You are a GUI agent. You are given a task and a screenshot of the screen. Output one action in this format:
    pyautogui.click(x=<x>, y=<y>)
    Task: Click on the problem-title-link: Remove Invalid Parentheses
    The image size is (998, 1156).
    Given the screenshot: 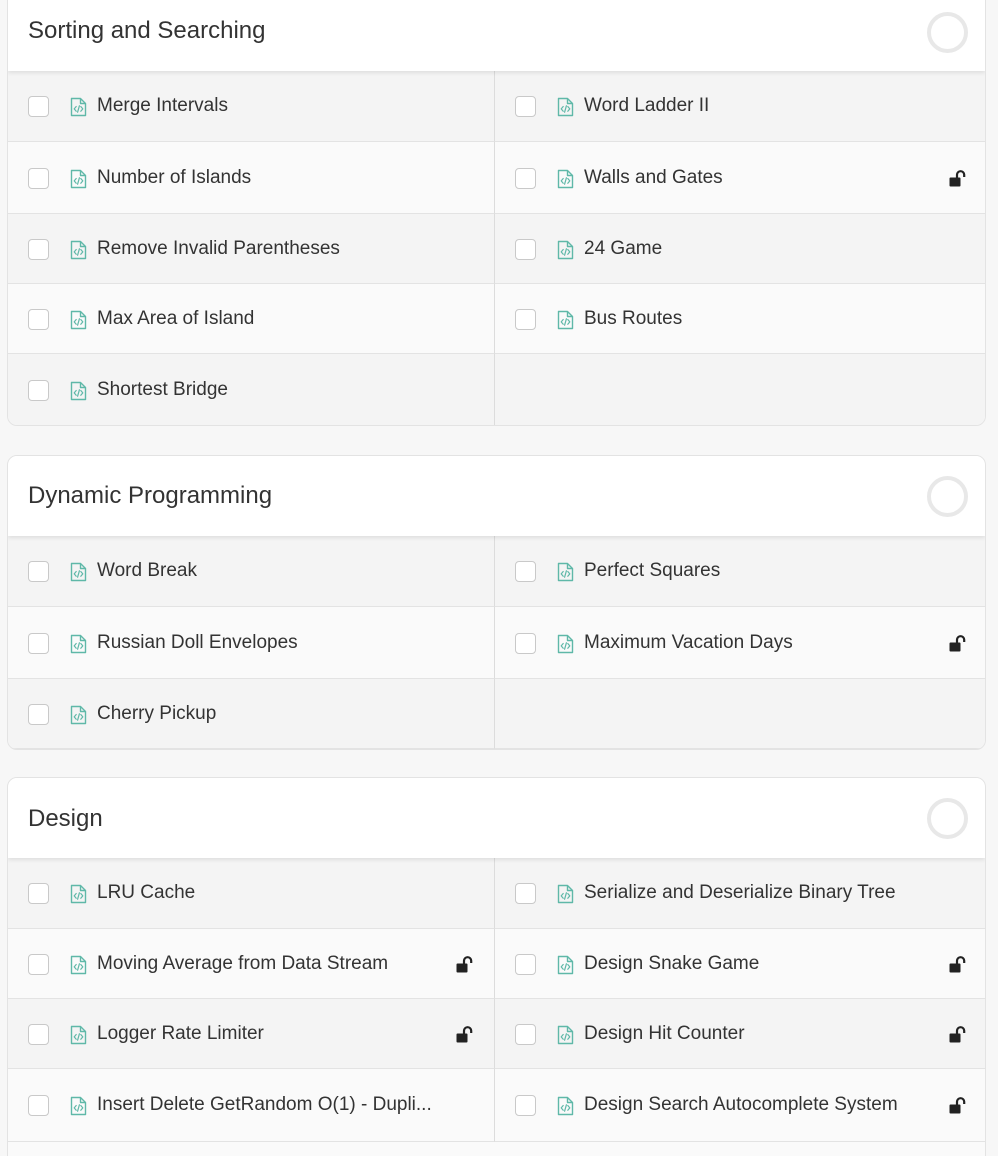 What is the action you would take?
    pyautogui.click(x=218, y=249)
    